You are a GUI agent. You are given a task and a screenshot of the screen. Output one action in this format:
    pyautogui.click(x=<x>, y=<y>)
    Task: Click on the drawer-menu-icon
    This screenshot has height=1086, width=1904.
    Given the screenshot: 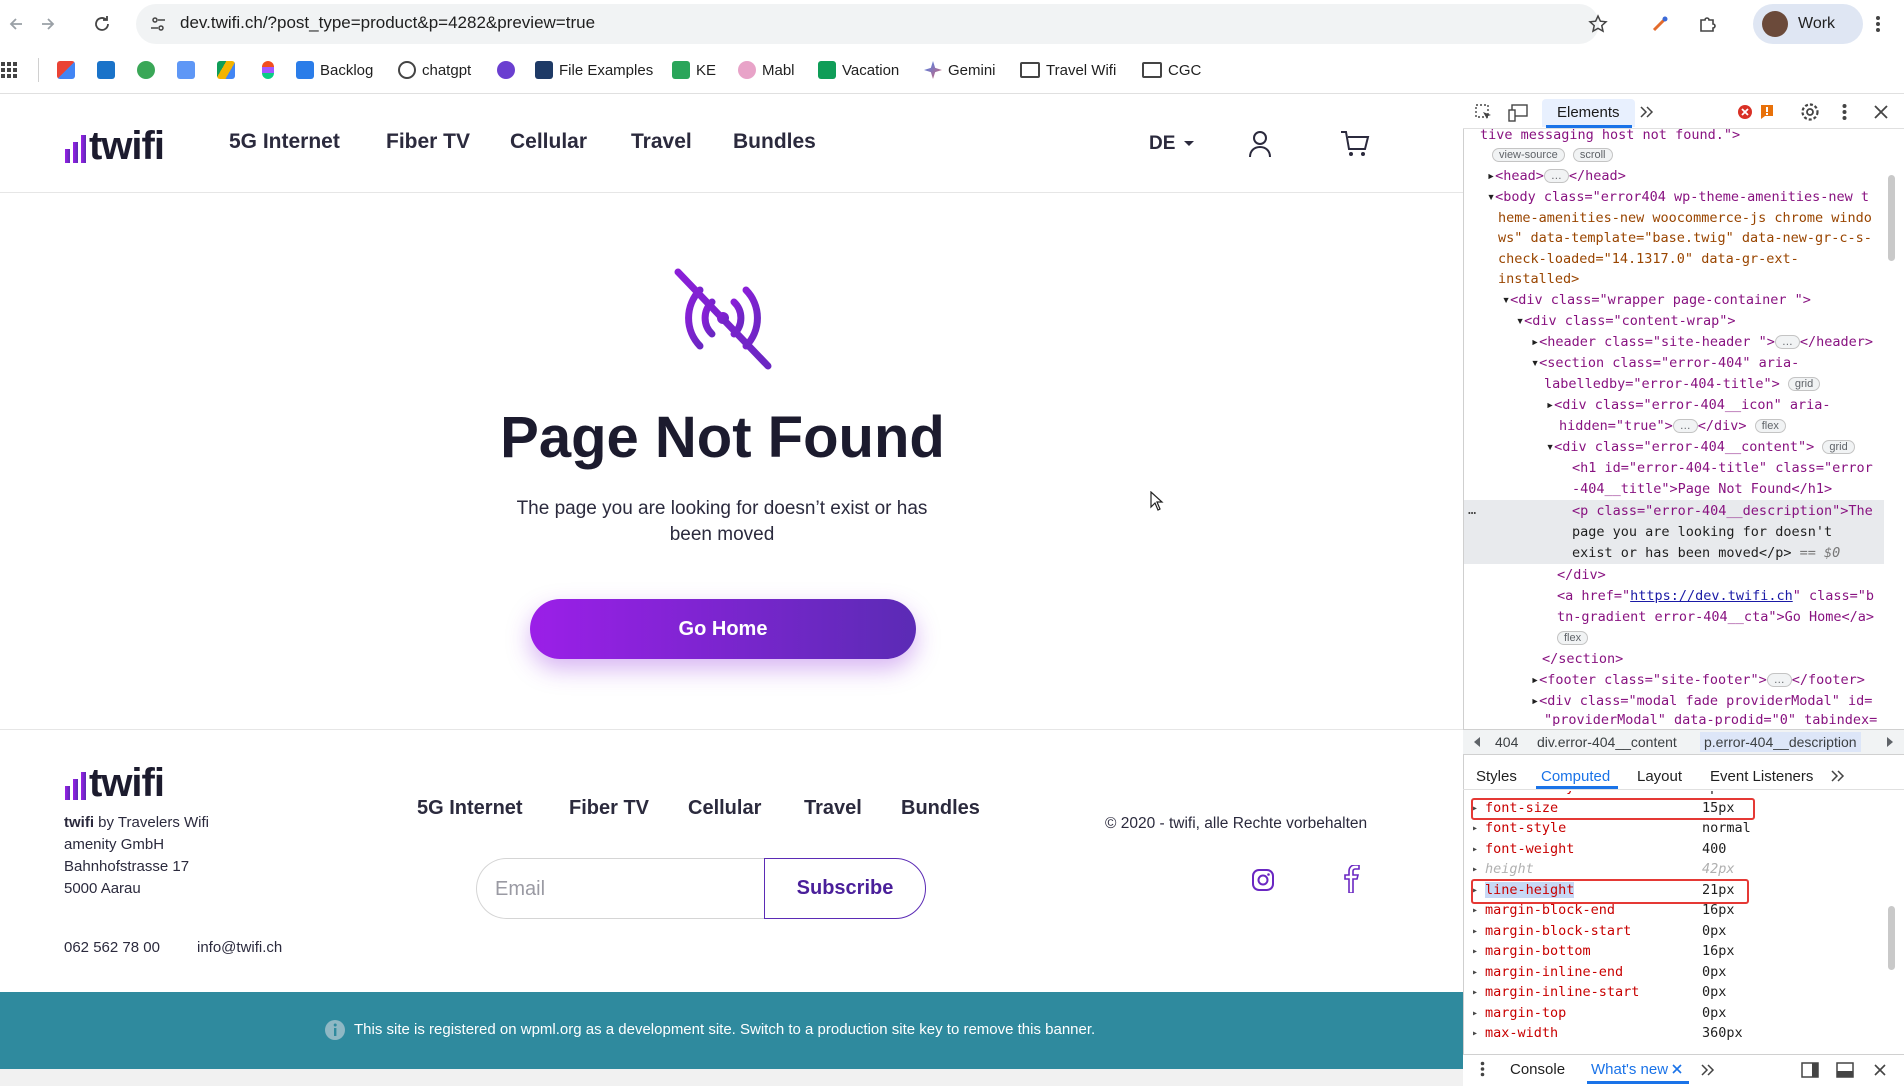 What is the action you would take?
    pyautogui.click(x=1482, y=1069)
    